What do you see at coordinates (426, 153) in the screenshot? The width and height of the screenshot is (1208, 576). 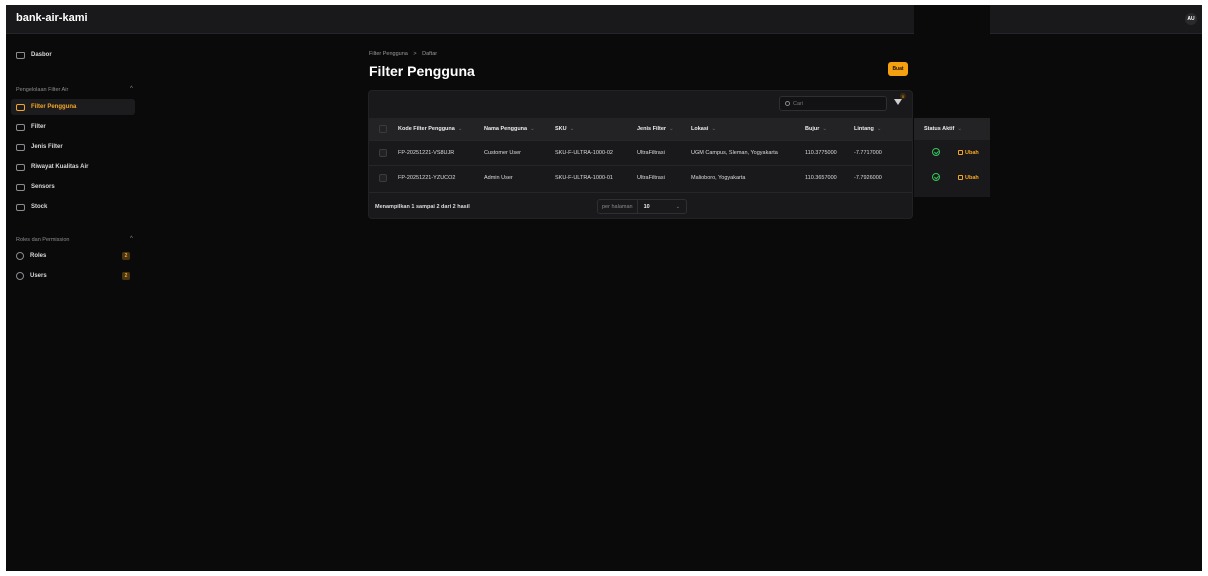 I see `cell-kode: FP-20251221-VS8UJR` at bounding box center [426, 153].